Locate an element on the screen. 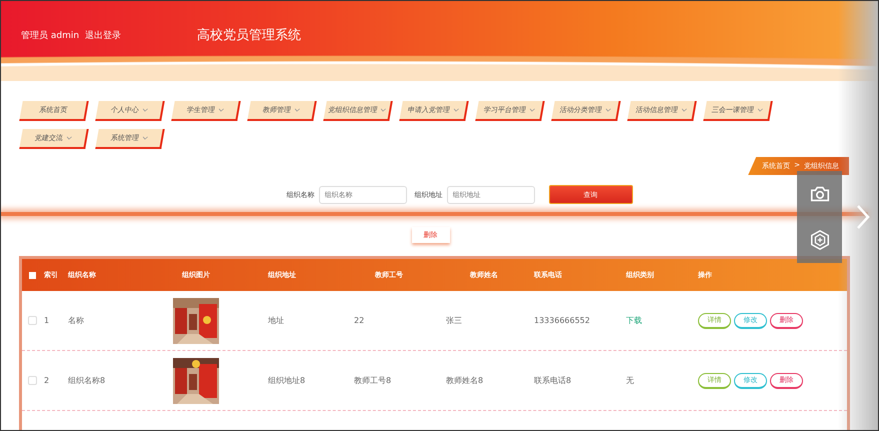  table-cell: 2 is located at coordinates (47, 380).